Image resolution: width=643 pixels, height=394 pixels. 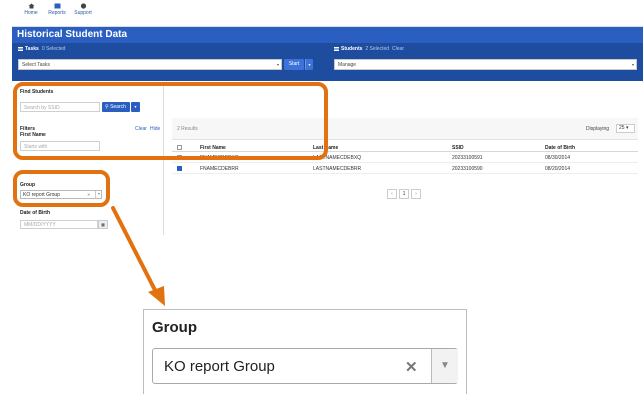 I want to click on zoom-group-select: KO report Group ✕ ▼, so click(x=305, y=366).